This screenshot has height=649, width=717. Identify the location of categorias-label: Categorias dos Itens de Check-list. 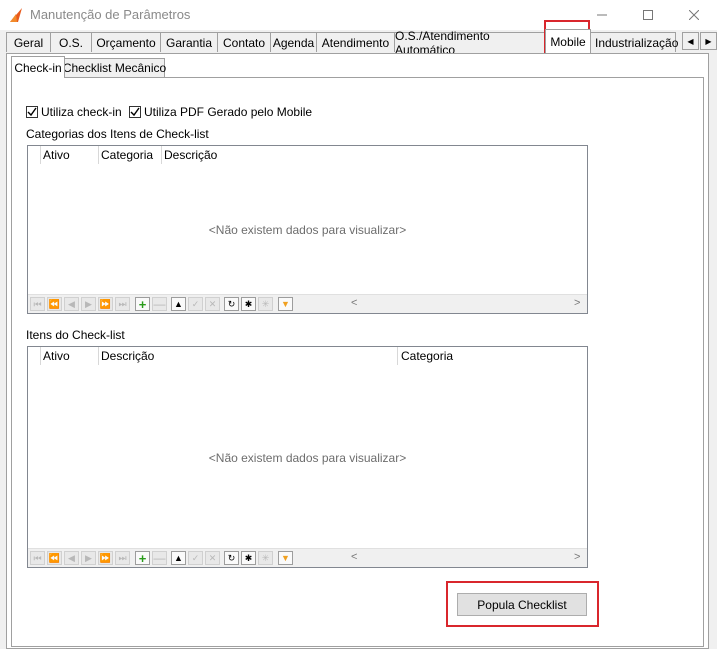
(117, 134).